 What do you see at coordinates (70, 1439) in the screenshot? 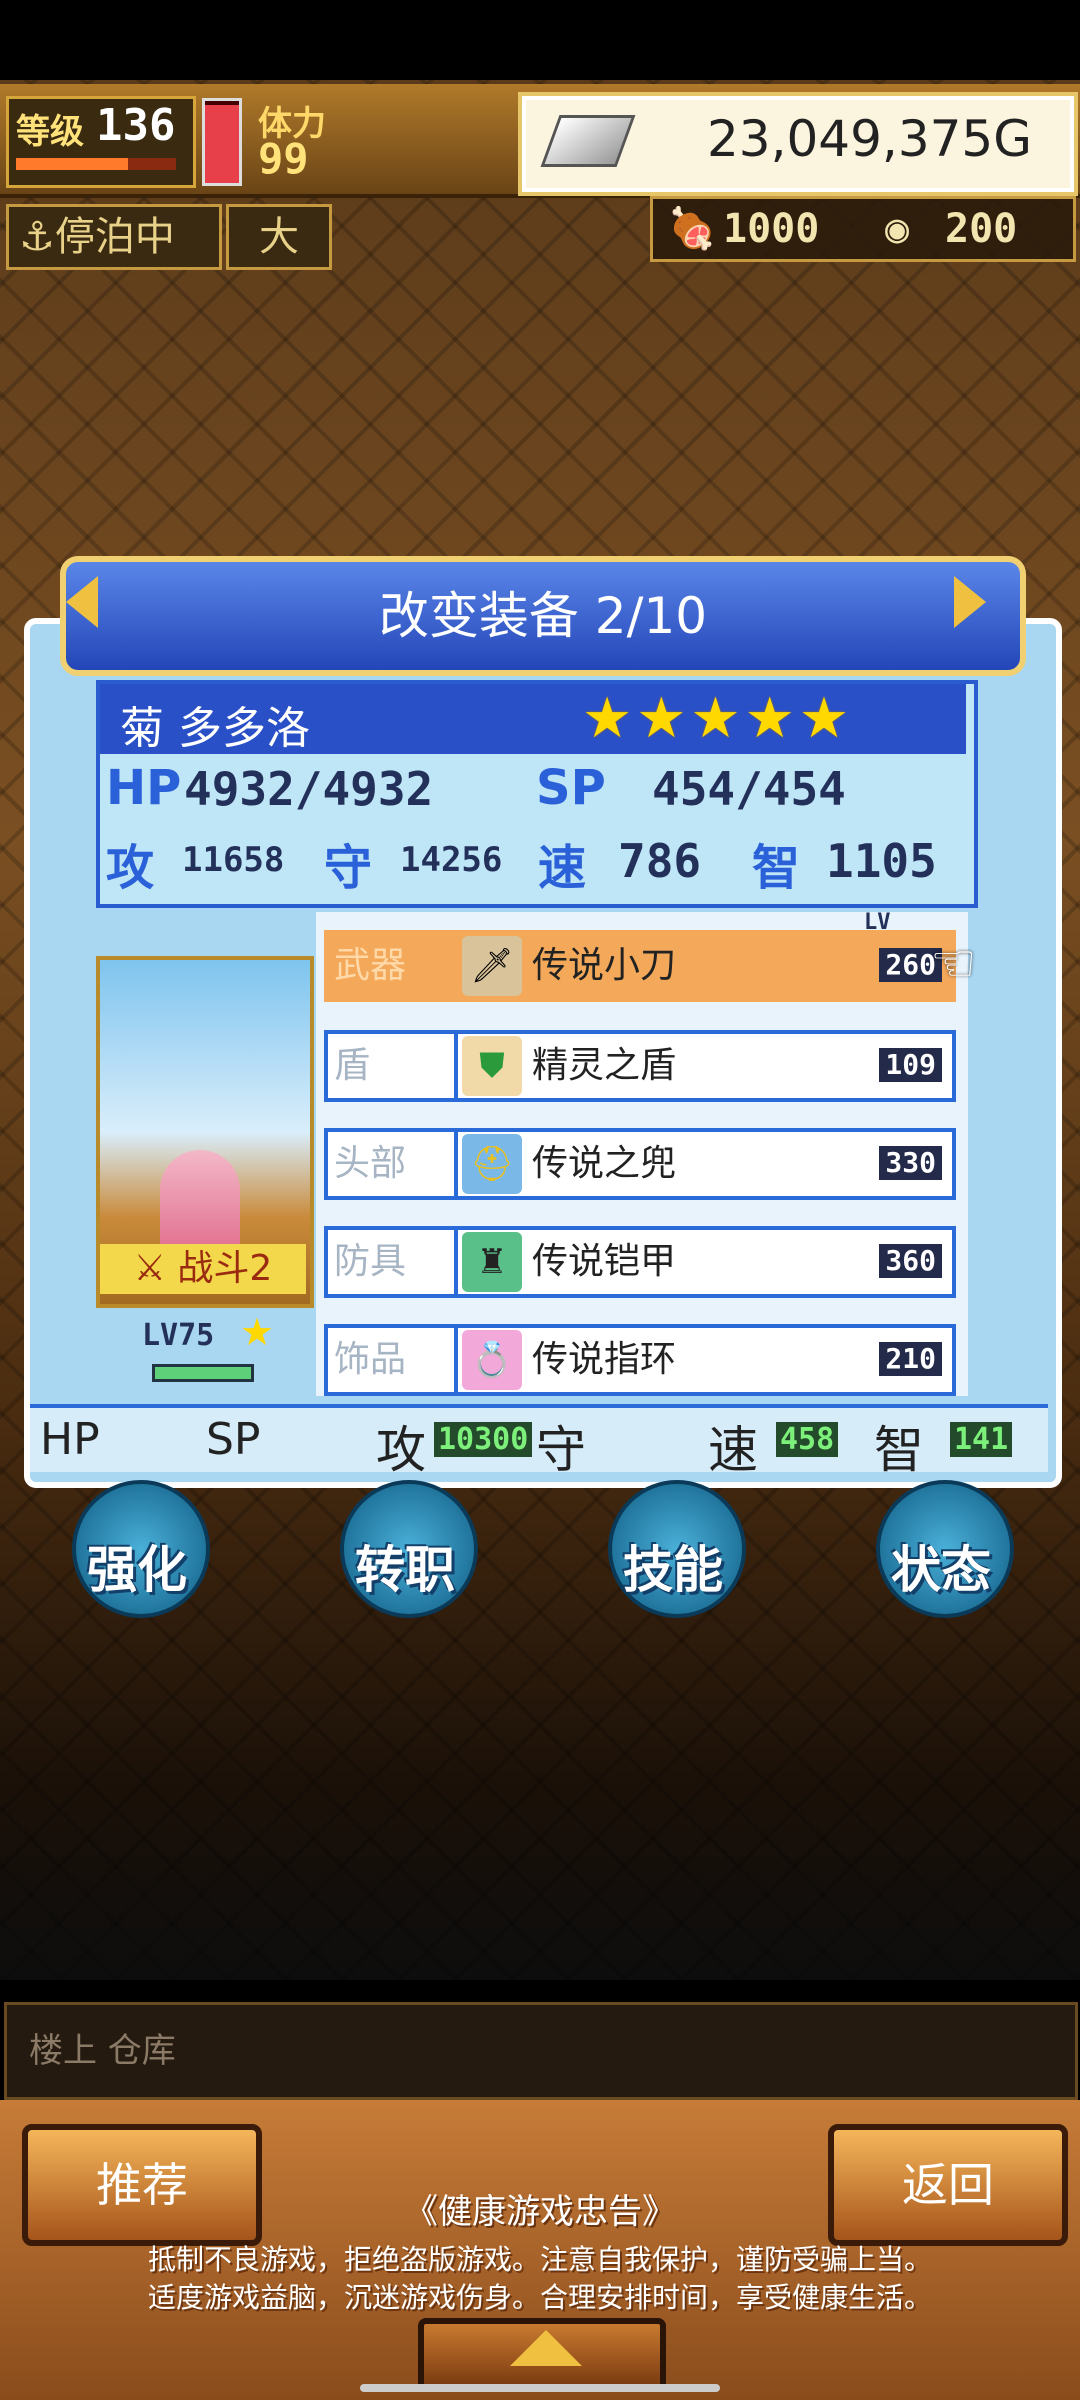
I see `hp-change-label: HP` at bounding box center [70, 1439].